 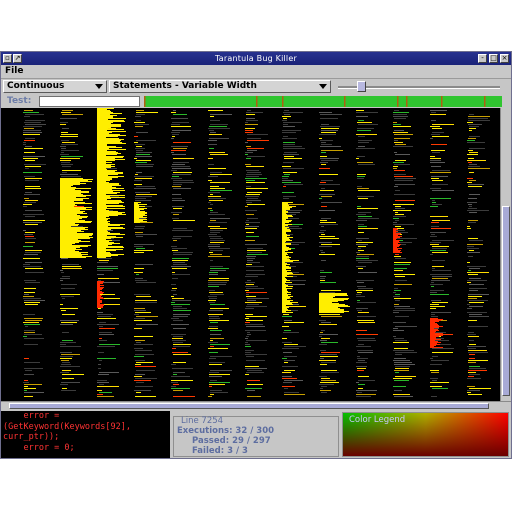 What do you see at coordinates (493, 58) in the screenshot?
I see `maximize-icon: □` at bounding box center [493, 58].